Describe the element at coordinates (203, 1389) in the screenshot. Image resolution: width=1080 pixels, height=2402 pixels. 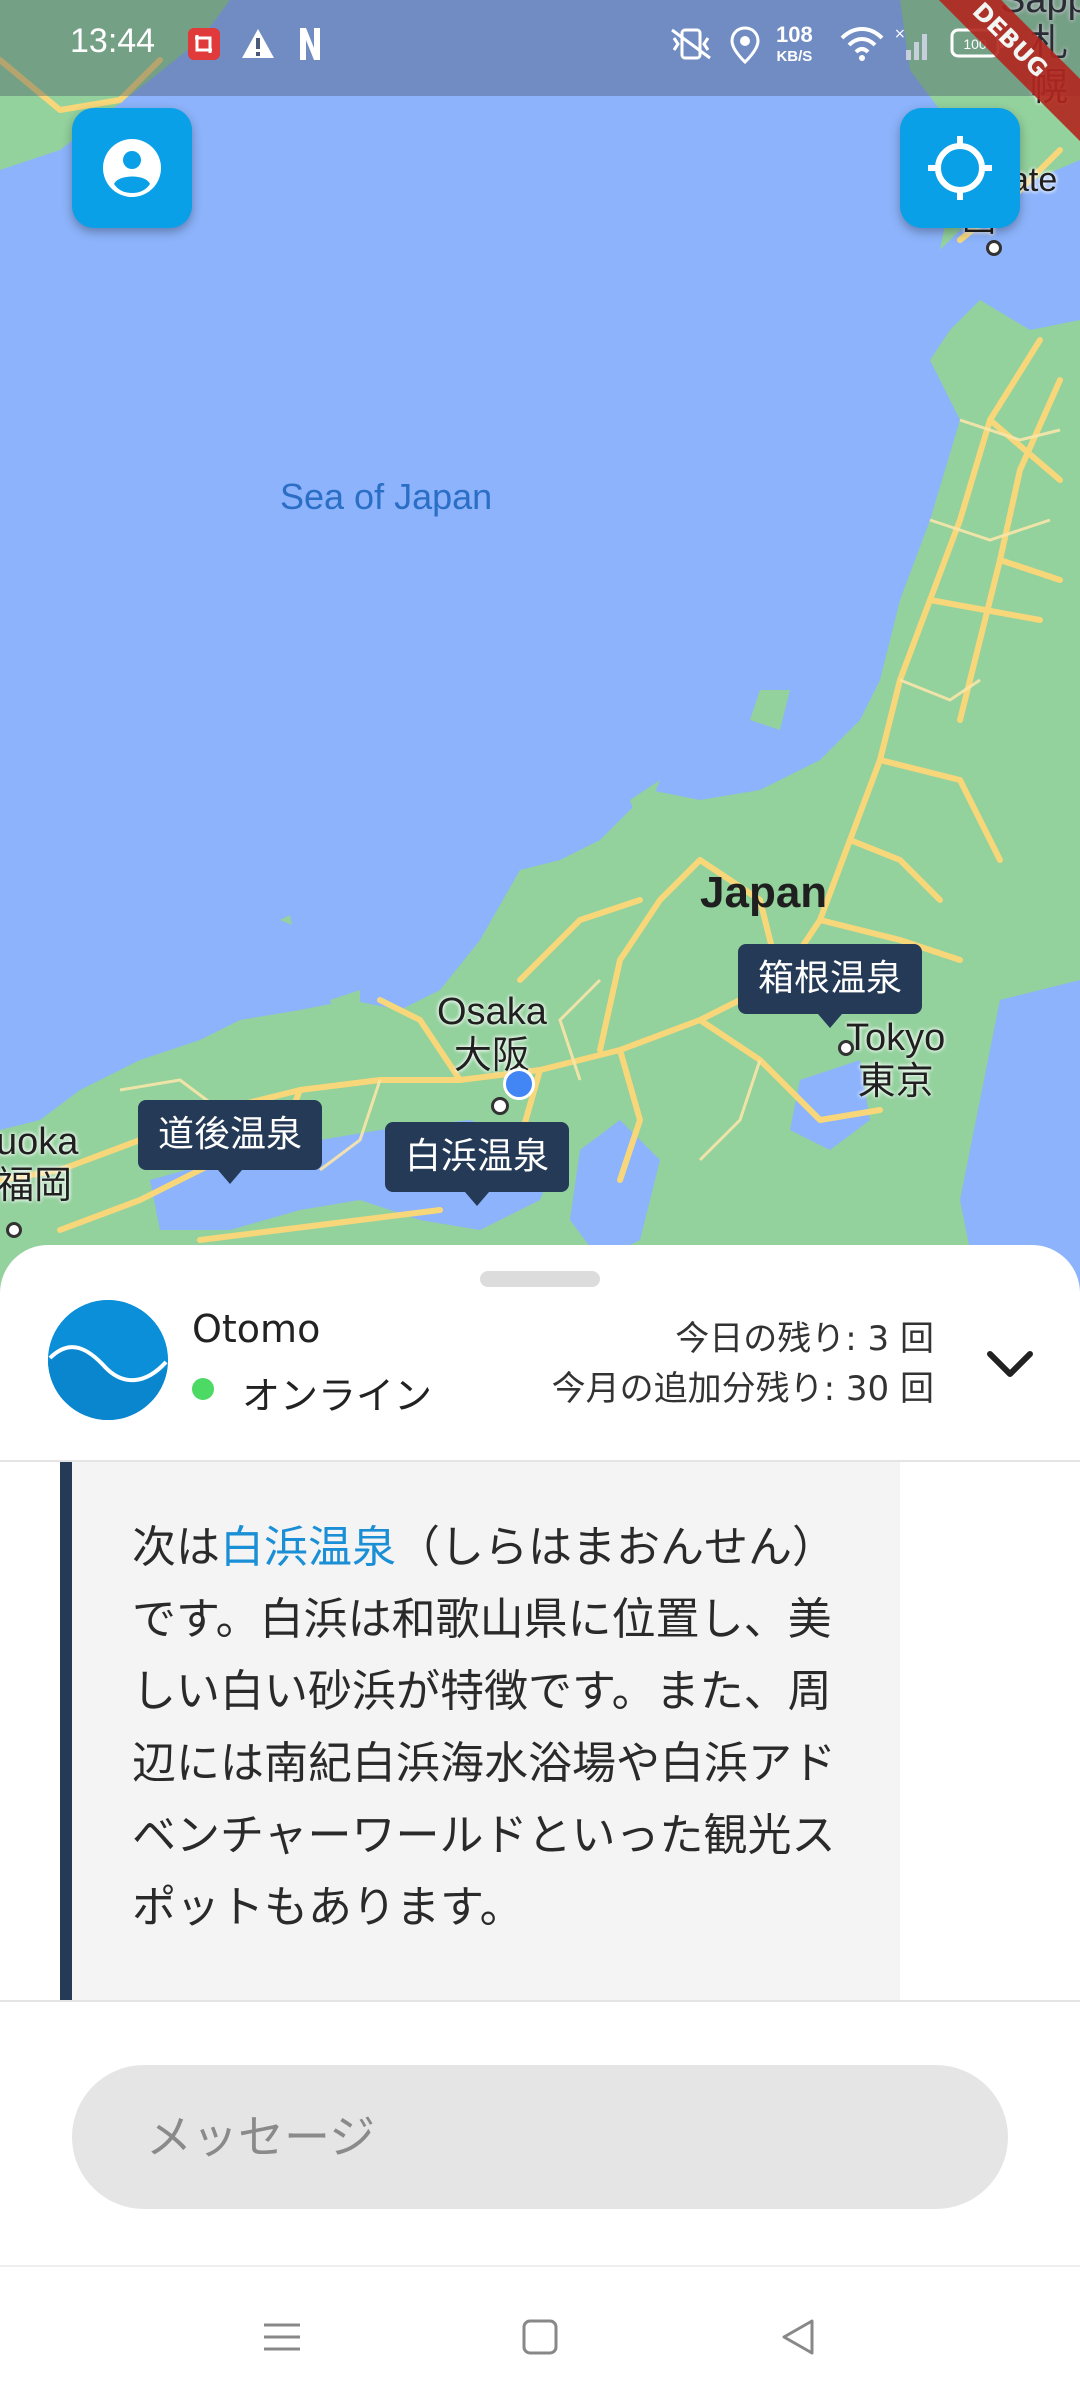
I see `online-status-dot` at that location.